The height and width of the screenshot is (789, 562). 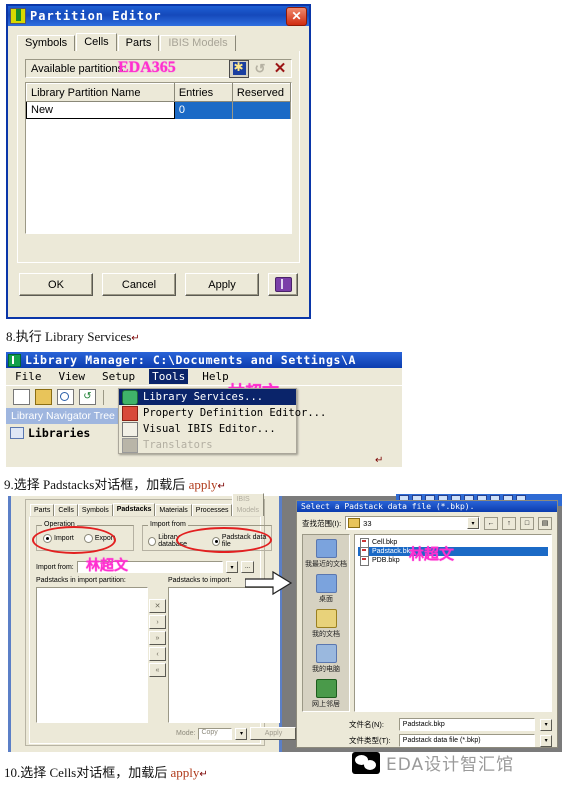 What do you see at coordinates (81, 580) in the screenshot?
I see `padstacks-in-partition-label: Padstacks in import partition:` at bounding box center [81, 580].